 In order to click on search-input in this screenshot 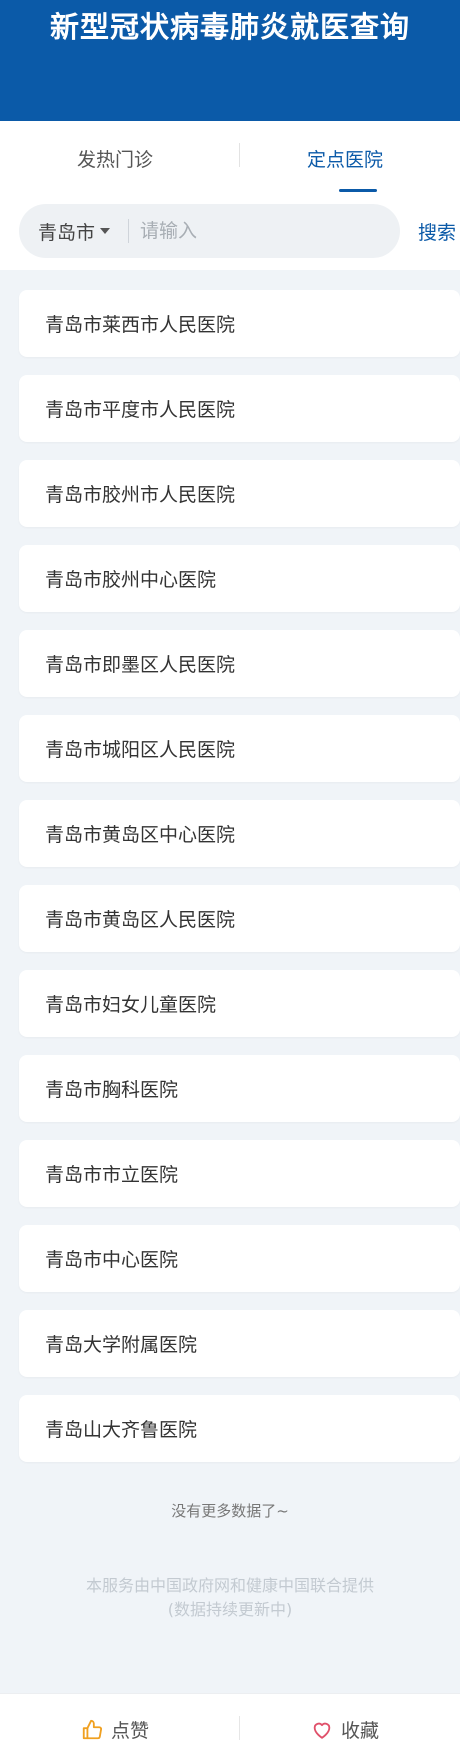, I will do `click(260, 231)`.